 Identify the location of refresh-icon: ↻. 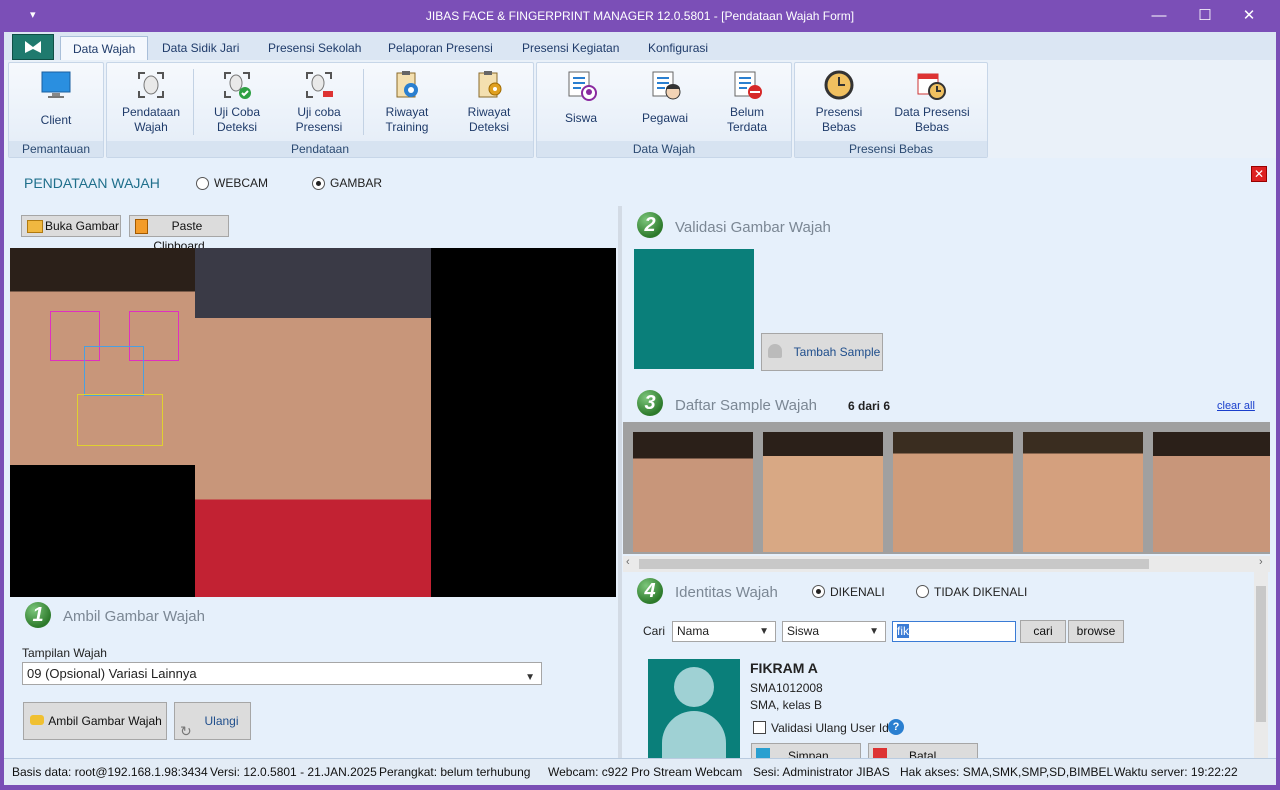
(186, 731).